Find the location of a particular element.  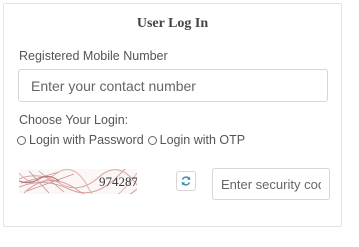

radio-otp-label: Login with OTP is located at coordinates (202, 140).